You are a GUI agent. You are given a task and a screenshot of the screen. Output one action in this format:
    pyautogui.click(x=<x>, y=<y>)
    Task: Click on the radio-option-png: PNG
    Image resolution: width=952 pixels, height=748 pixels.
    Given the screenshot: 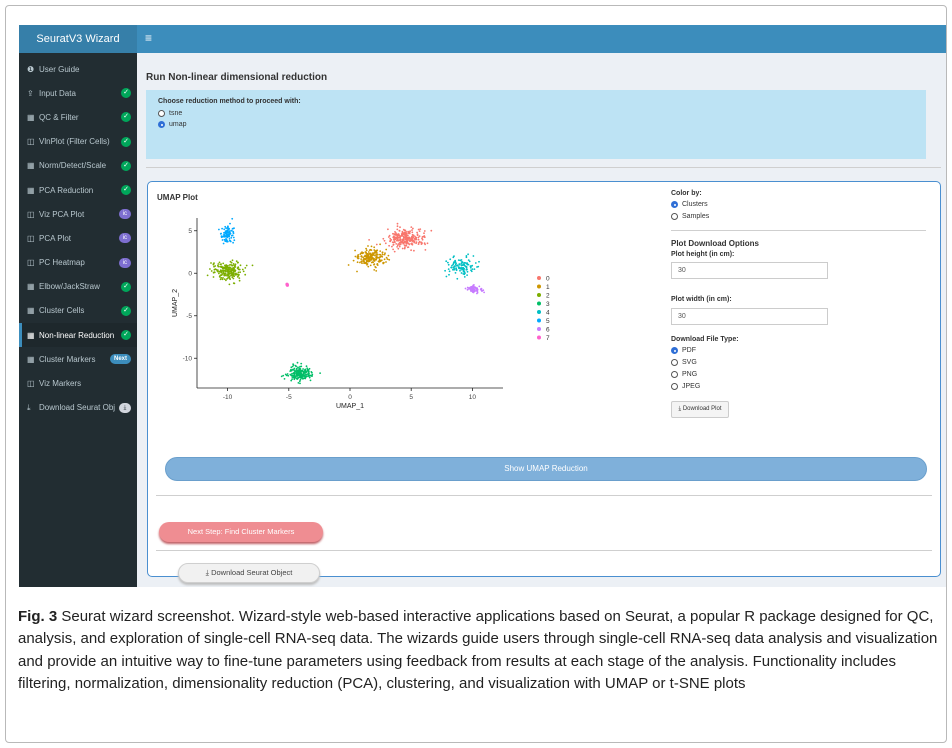 What is the action you would take?
    pyautogui.click(x=684, y=374)
    